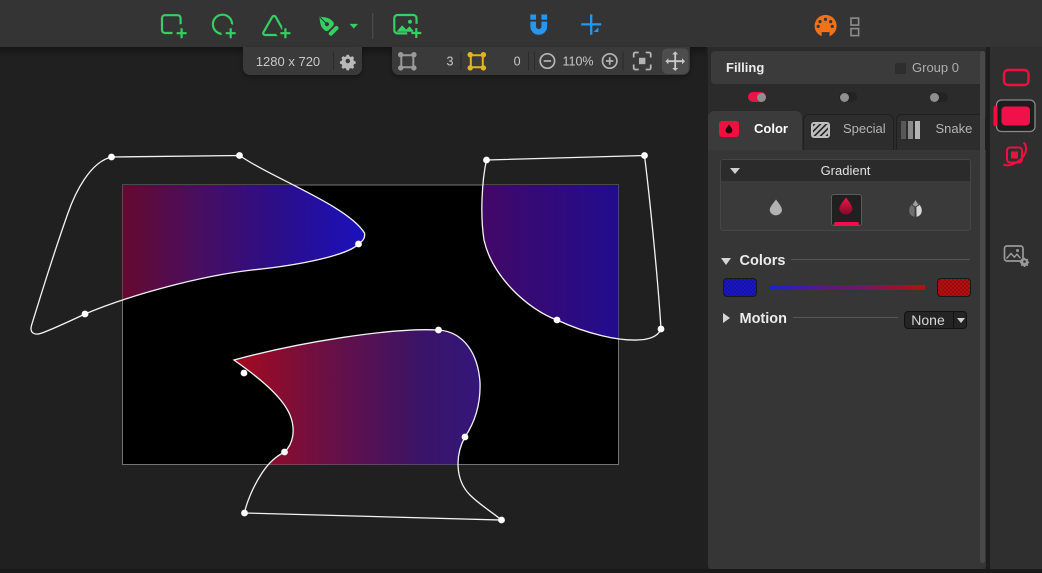 This screenshot has width=1042, height=573. Describe the element at coordinates (517, 62) in the screenshot. I see `svg-text: 0` at that location.